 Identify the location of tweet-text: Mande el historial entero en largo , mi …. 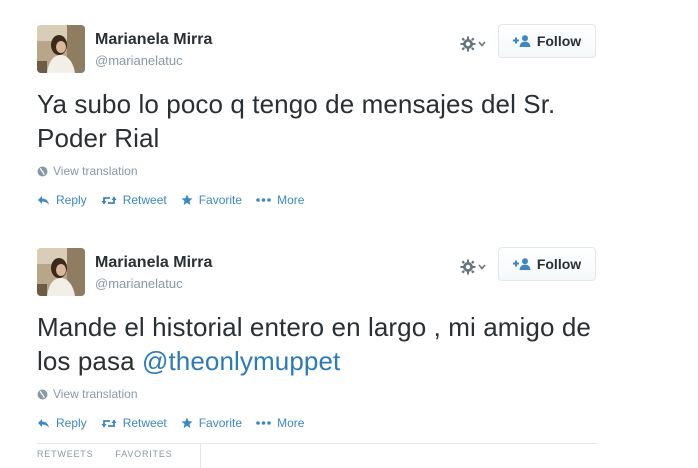
(327, 344).